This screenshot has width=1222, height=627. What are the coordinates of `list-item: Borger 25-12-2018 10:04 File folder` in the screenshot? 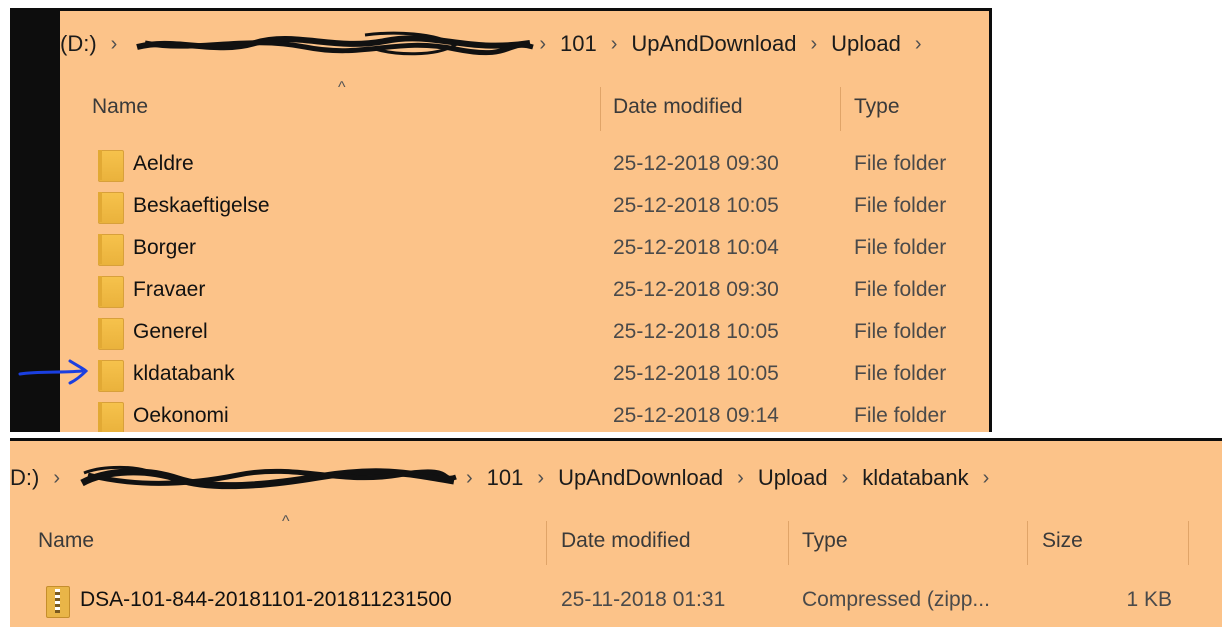 It's located at (524, 249).